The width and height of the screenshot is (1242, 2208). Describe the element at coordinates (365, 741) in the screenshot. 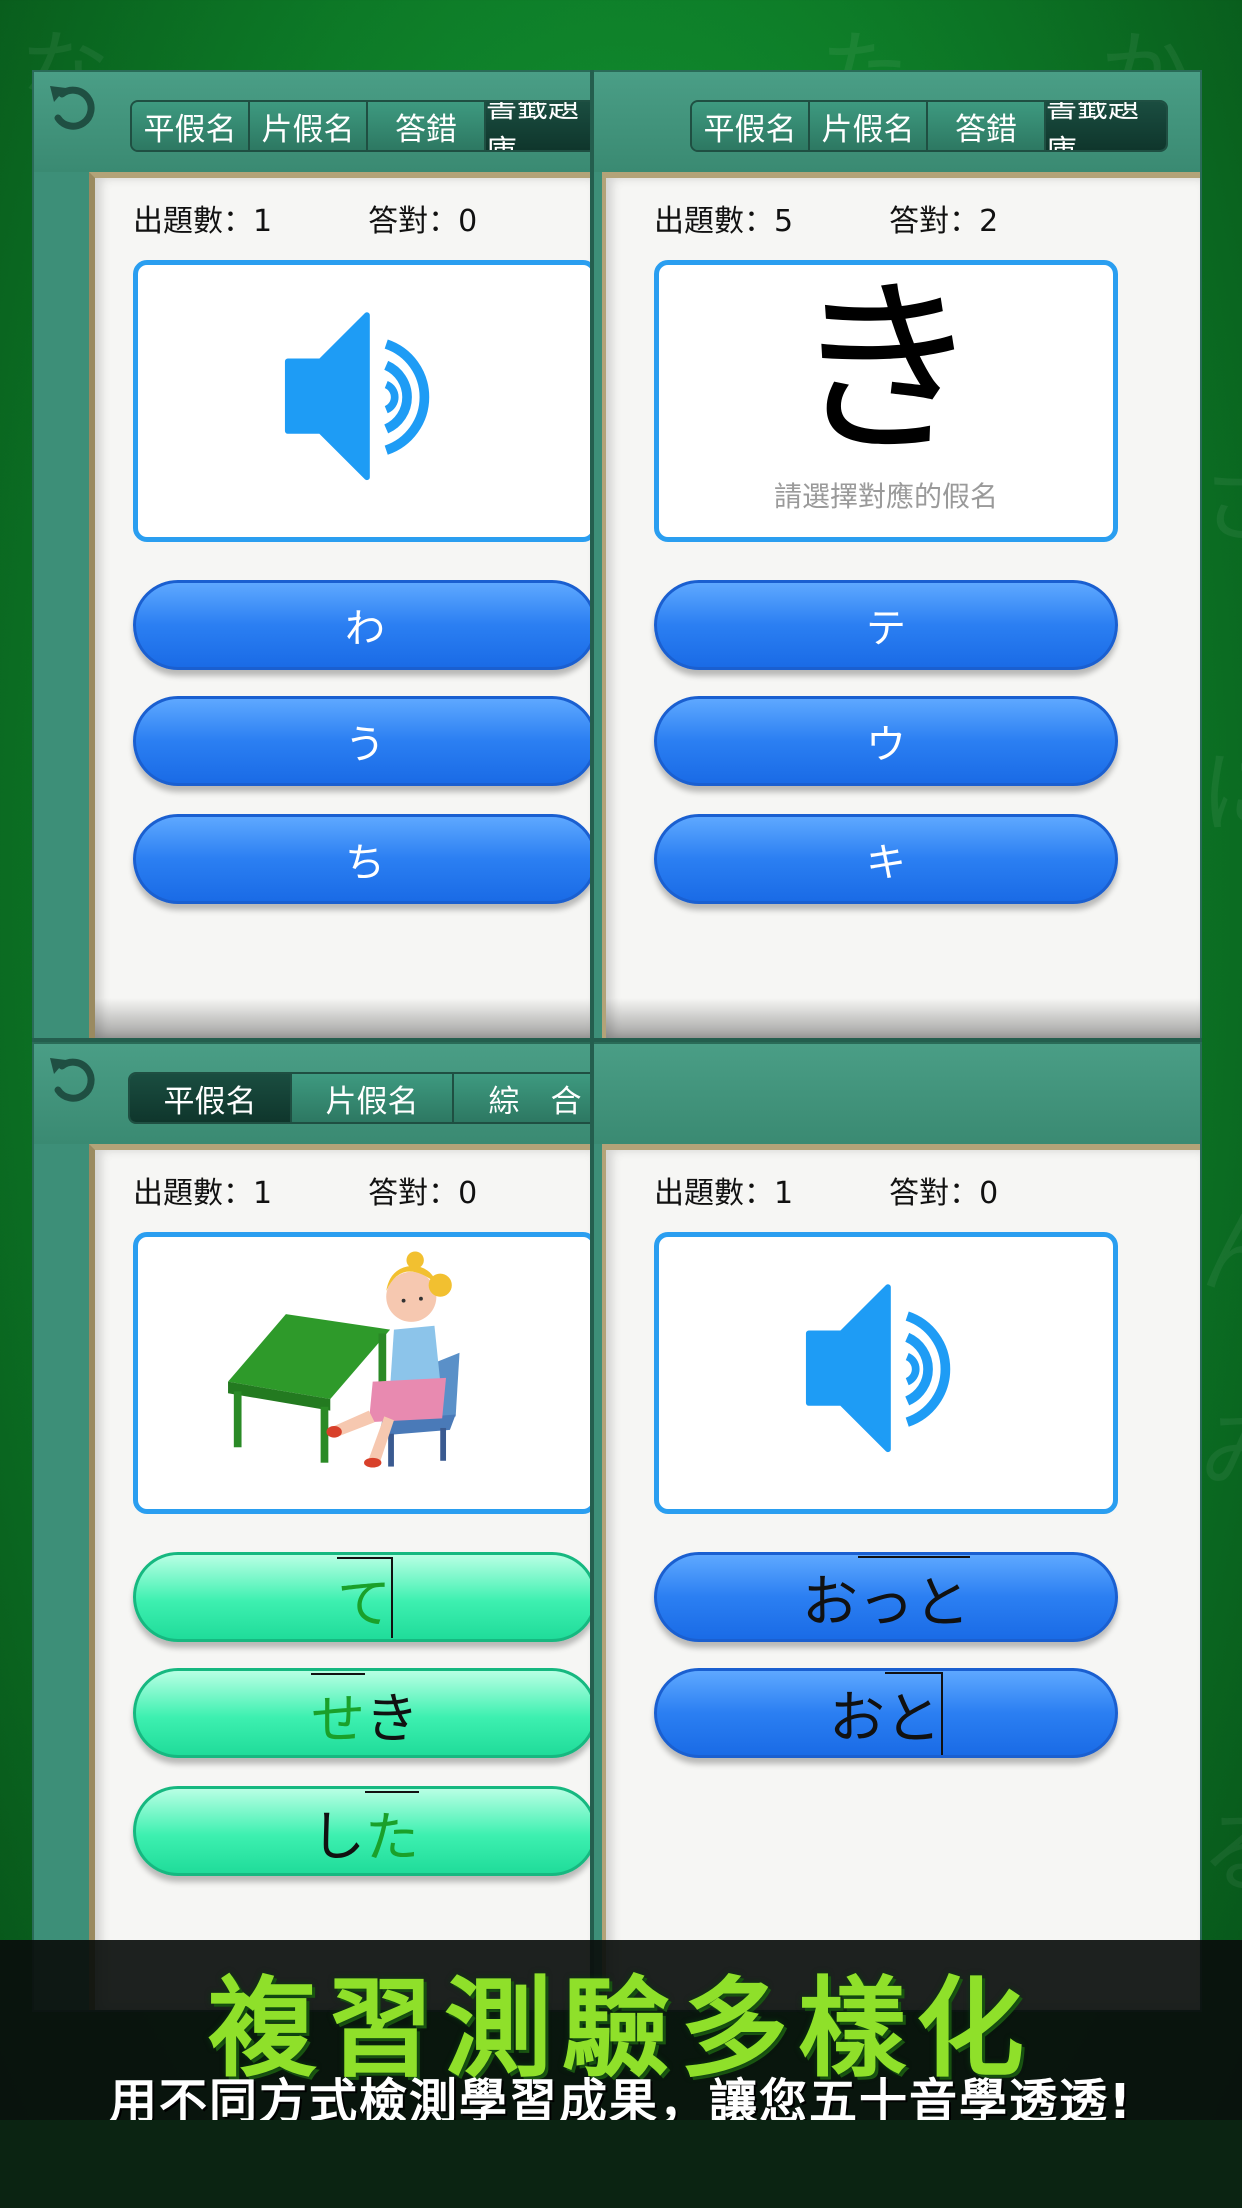

I see `answer-button: う` at that location.